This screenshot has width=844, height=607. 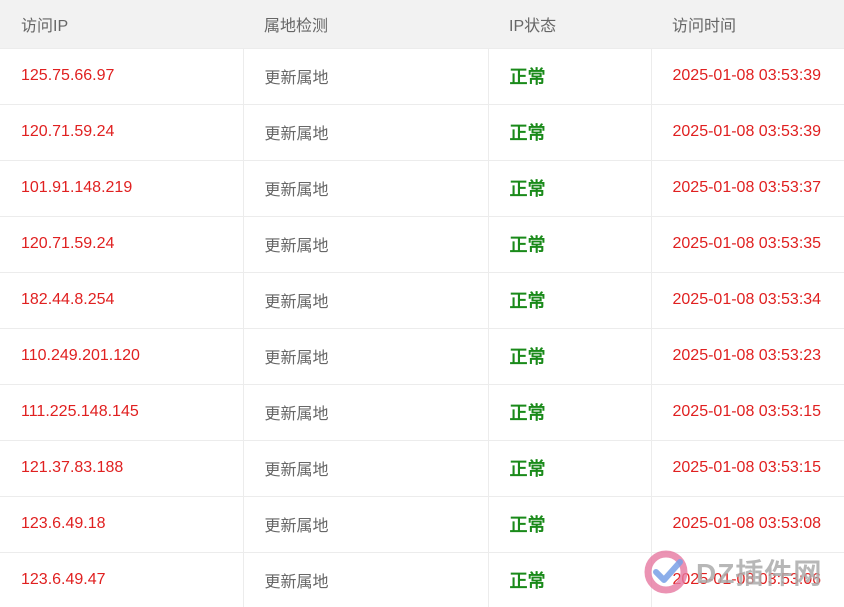 What do you see at coordinates (122, 188) in the screenshot?
I see `ip-address-cell: 101.91.148.219` at bounding box center [122, 188].